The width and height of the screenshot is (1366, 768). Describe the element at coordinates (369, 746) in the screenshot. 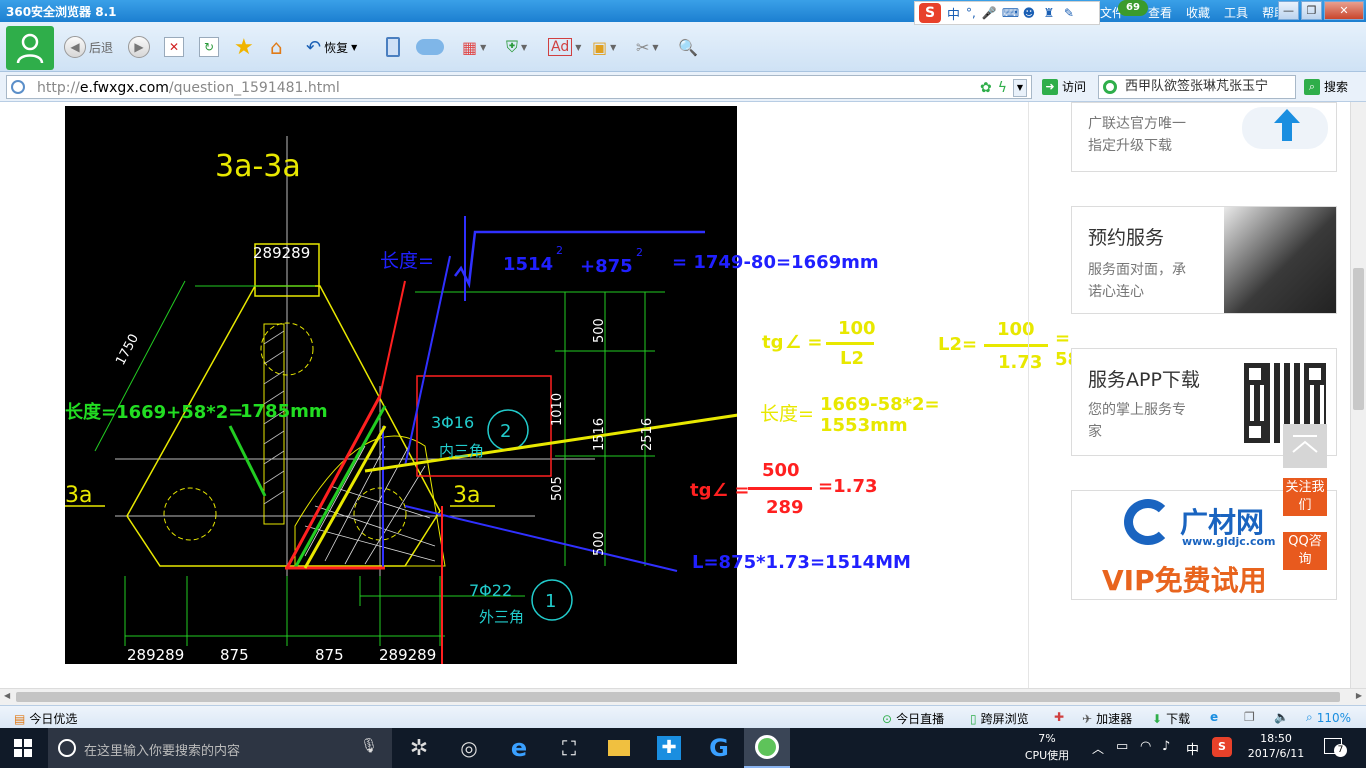

I see `microphone-icon: 🎙` at that location.